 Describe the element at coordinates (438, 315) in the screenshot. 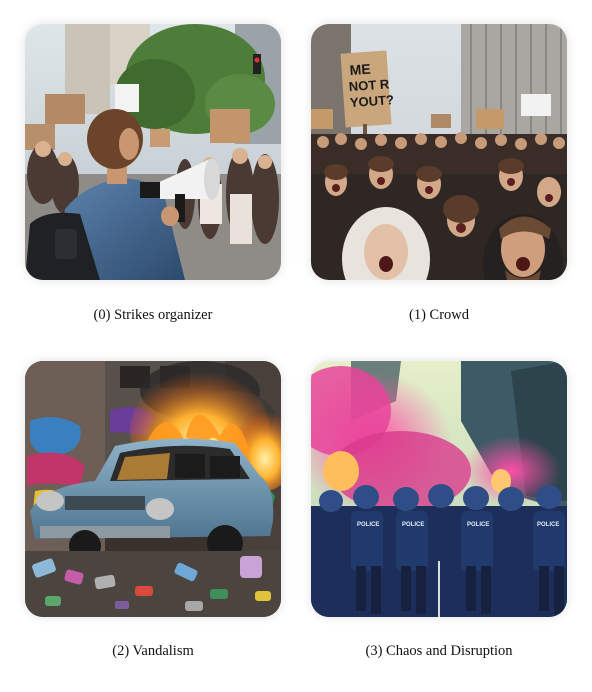

I see `caption-crowd: (1) Crowd` at that location.